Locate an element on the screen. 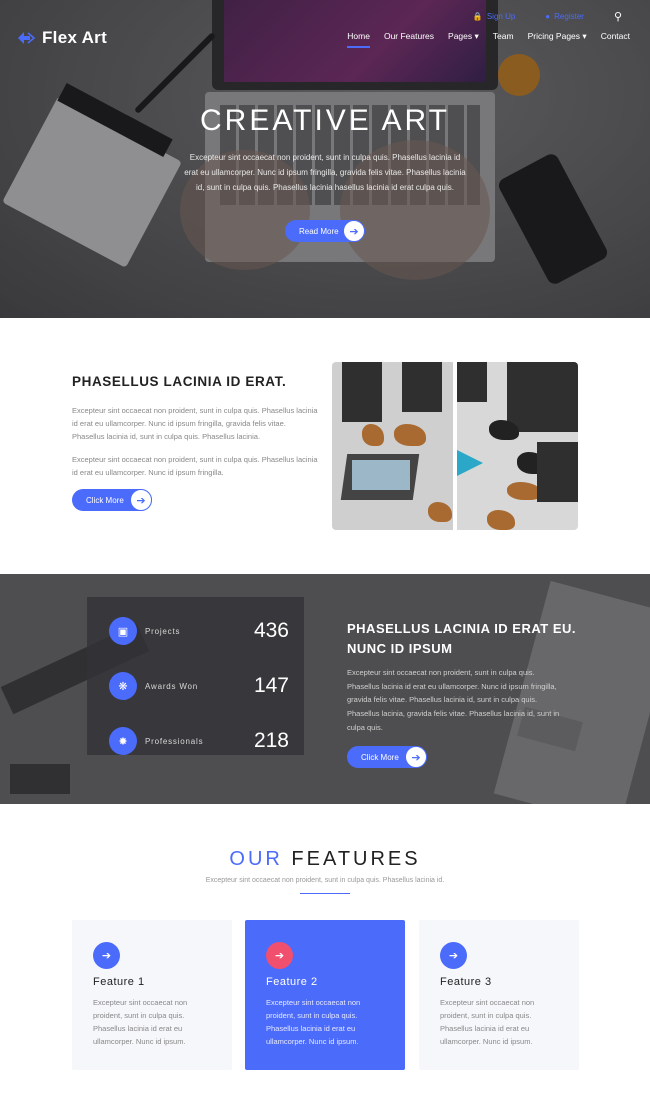 The width and height of the screenshot is (650, 1117). divider is located at coordinates (325, 893).